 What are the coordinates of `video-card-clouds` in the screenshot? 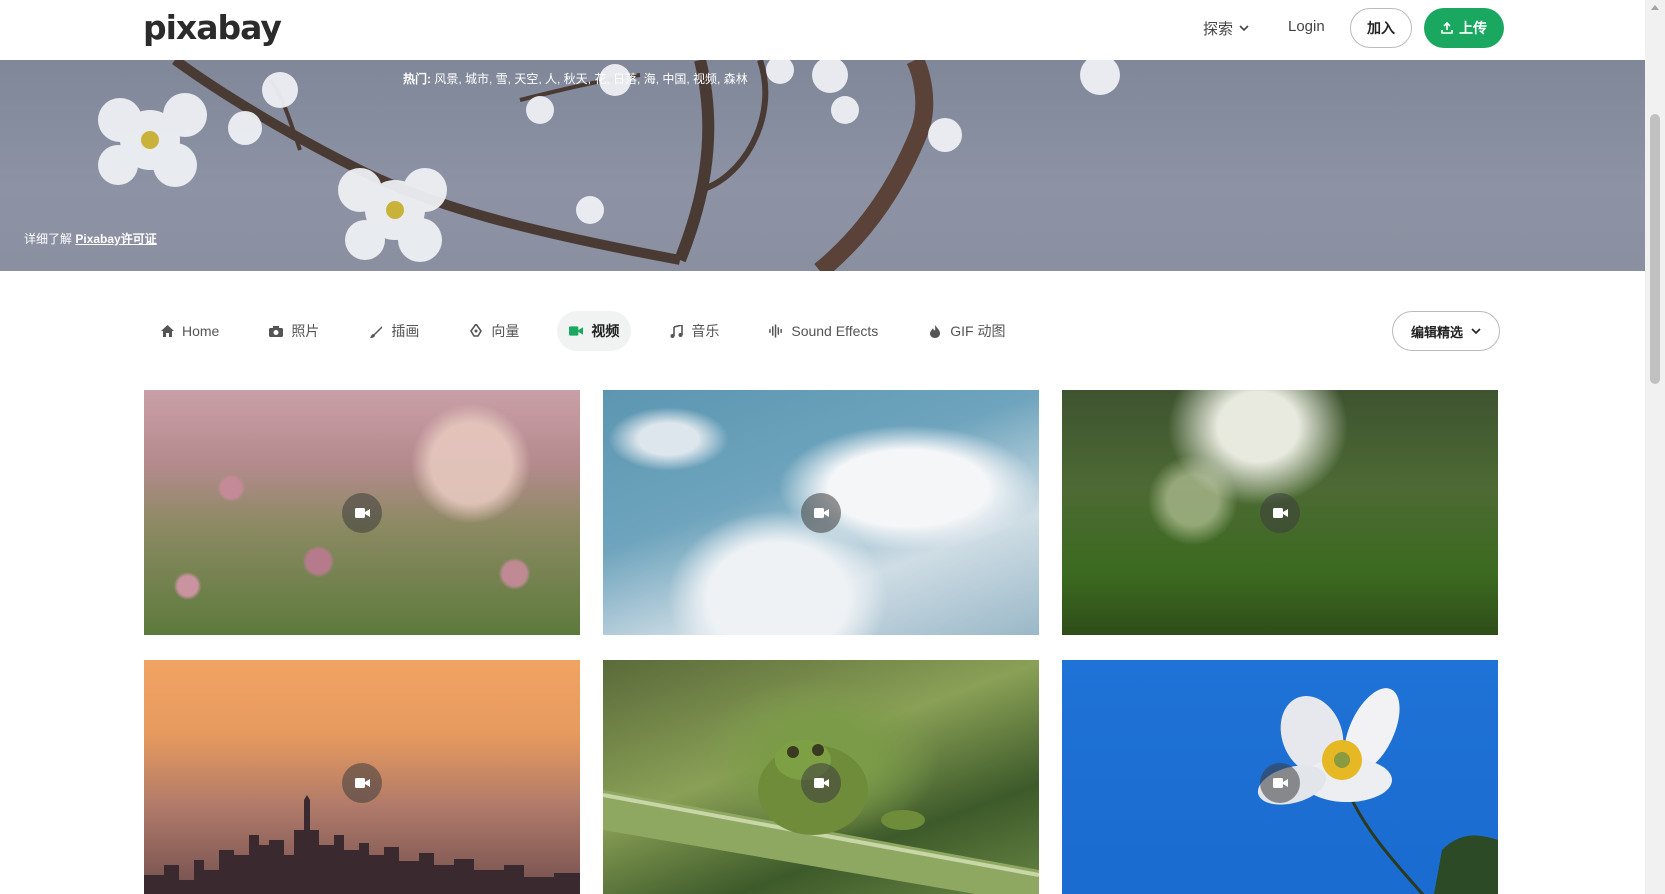 It's located at (821, 512).